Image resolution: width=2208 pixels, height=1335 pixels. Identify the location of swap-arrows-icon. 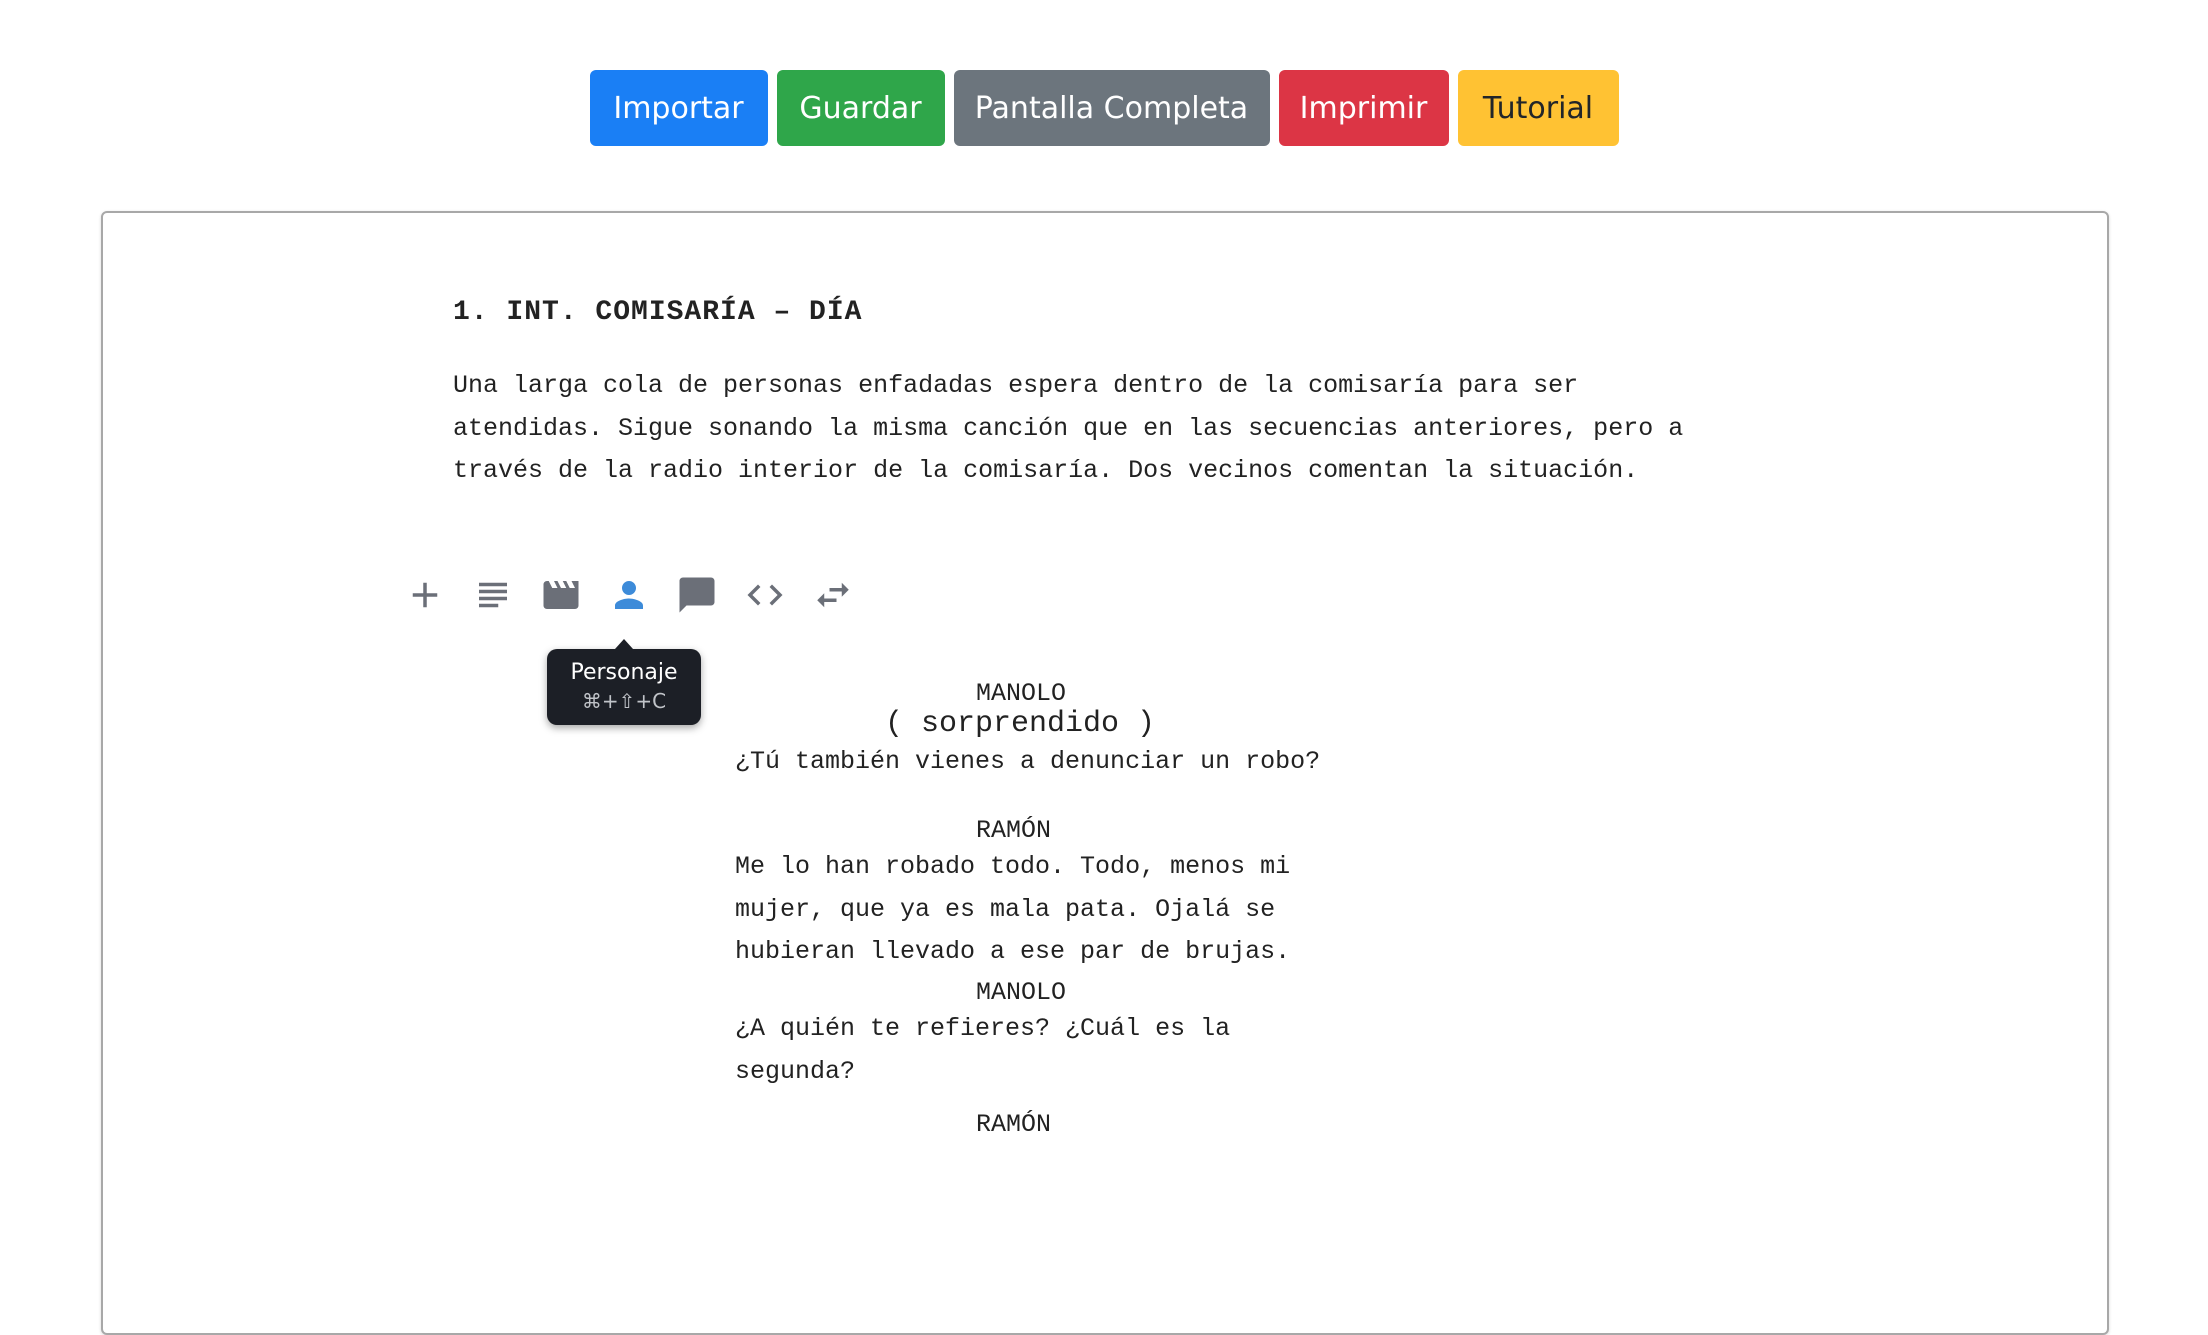
(833, 595).